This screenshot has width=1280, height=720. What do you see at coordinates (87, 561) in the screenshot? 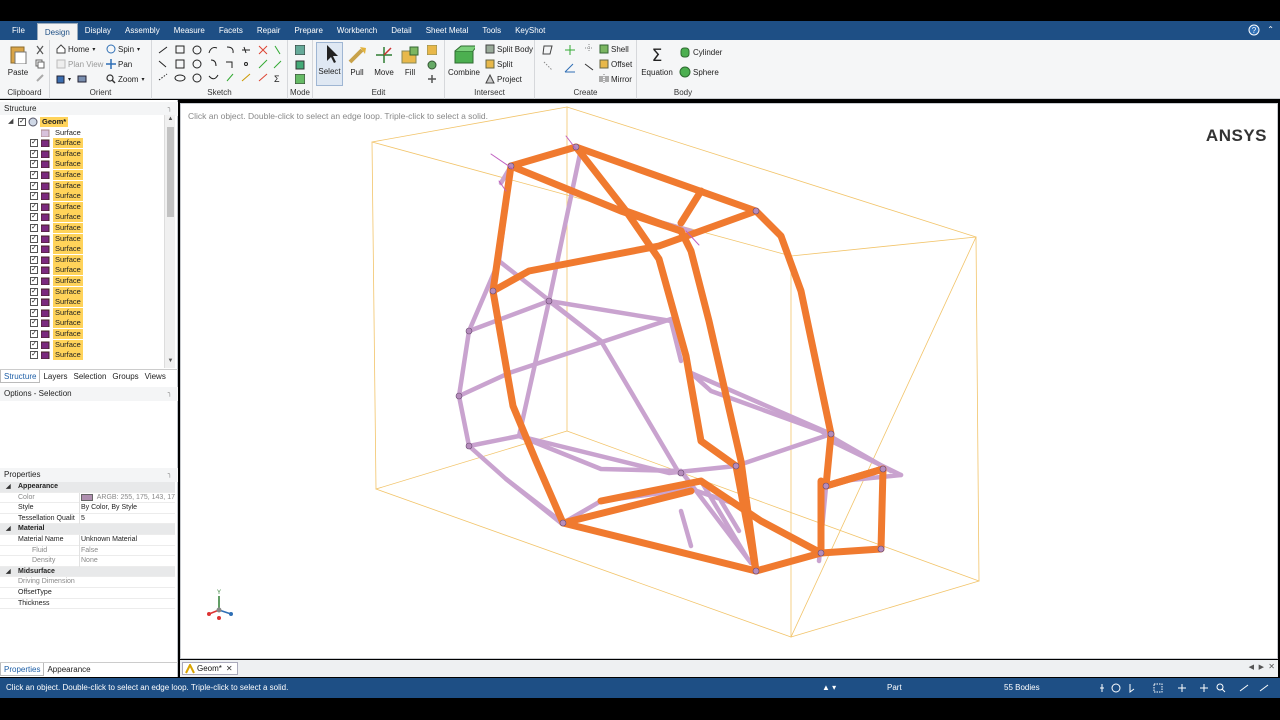
I see `prop-density: Density None` at bounding box center [87, 561].